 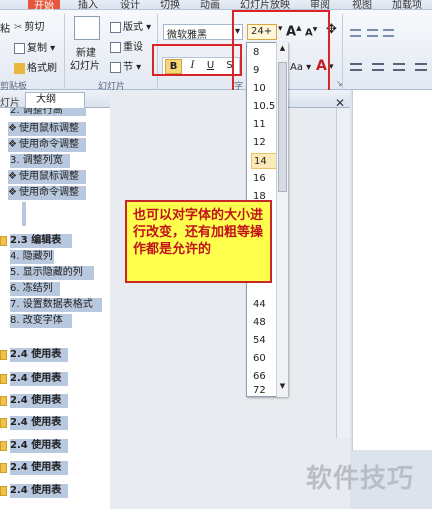 What do you see at coordinates (420, 67) in the screenshot?
I see `justify-icon` at bounding box center [420, 67].